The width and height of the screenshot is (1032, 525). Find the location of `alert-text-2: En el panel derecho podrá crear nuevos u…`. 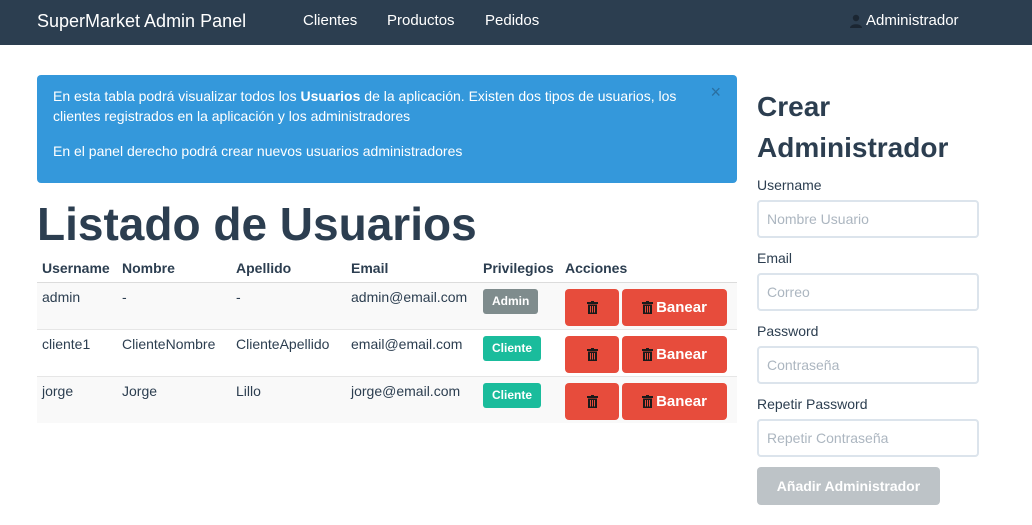

alert-text-2: En el panel derecho podrá crear nuevos u… is located at coordinates (258, 151).